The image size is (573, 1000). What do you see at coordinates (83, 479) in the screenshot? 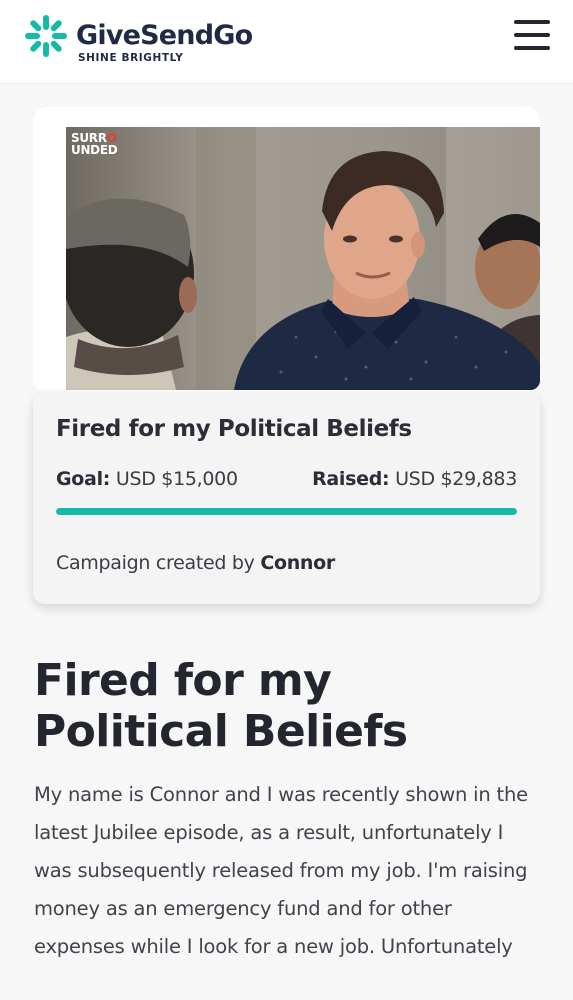
I see `goal-label: Goal:` at bounding box center [83, 479].